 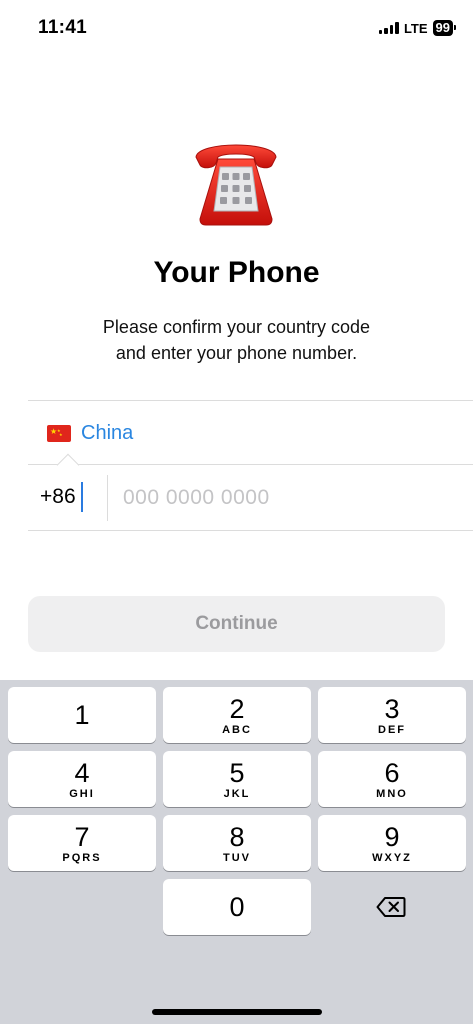 What do you see at coordinates (237, 793) in the screenshot?
I see `key-letters: JKL` at bounding box center [237, 793].